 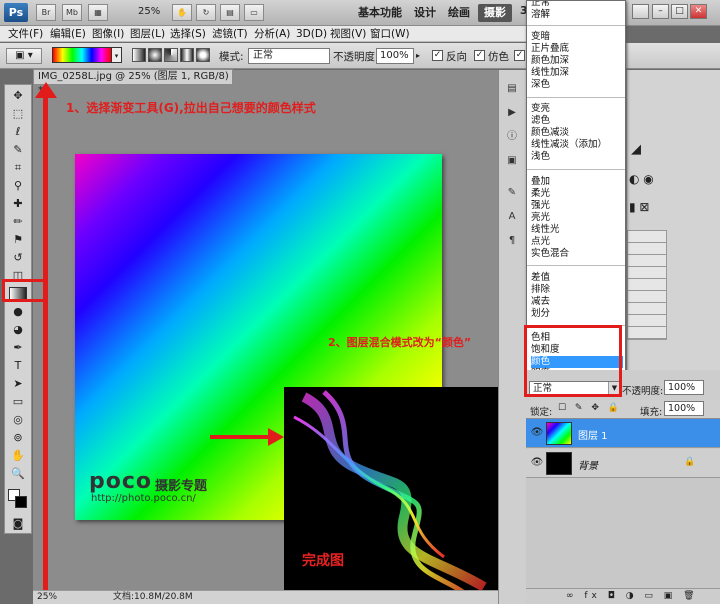 What do you see at coordinates (18, 384) in the screenshot?
I see `path-selection-tool-icon: ➤` at bounding box center [18, 384].